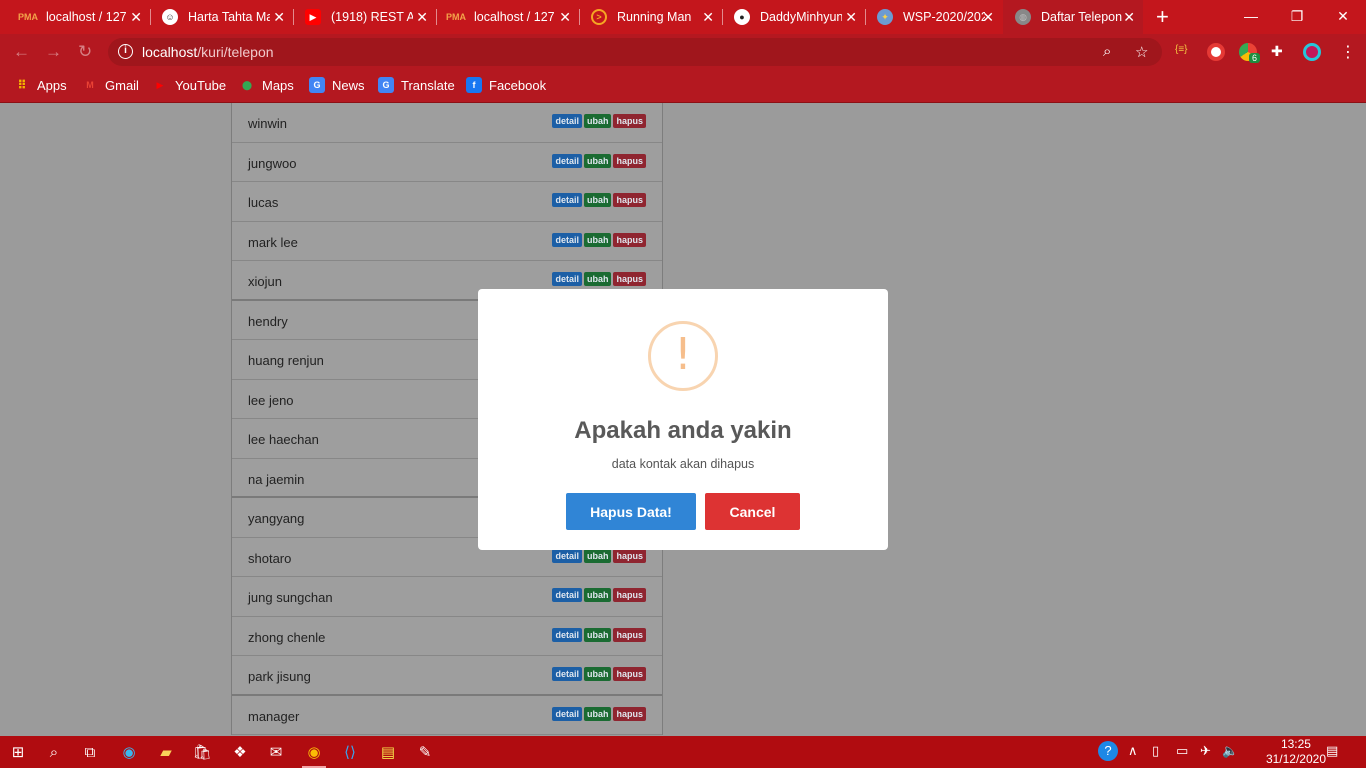  I want to click on forward-icon: →, so click(53, 52).